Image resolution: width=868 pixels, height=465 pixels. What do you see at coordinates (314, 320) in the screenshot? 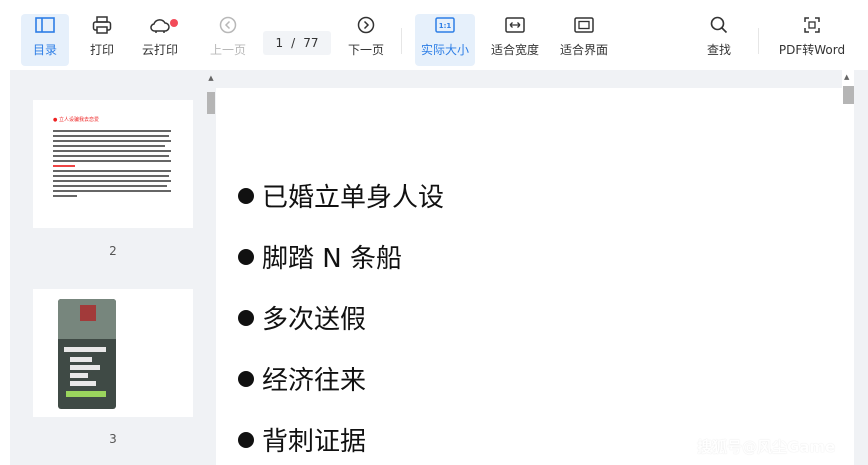
I see `bullet-text: 多次送假` at bounding box center [314, 320].